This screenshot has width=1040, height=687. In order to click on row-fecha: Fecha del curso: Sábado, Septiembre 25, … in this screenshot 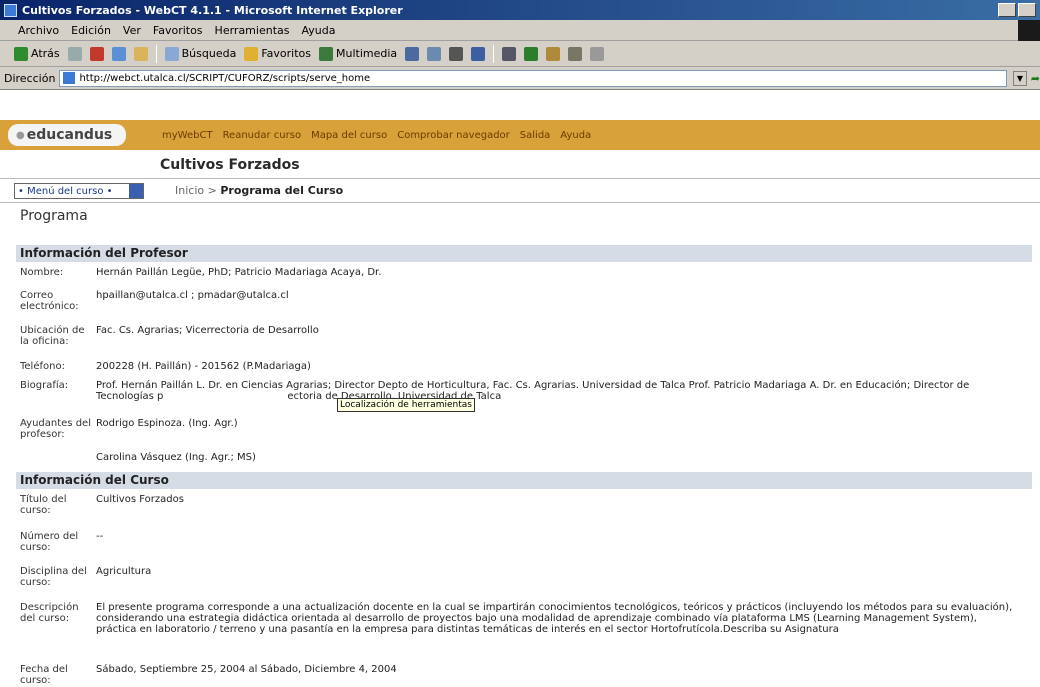, I will do `click(525, 675)`.